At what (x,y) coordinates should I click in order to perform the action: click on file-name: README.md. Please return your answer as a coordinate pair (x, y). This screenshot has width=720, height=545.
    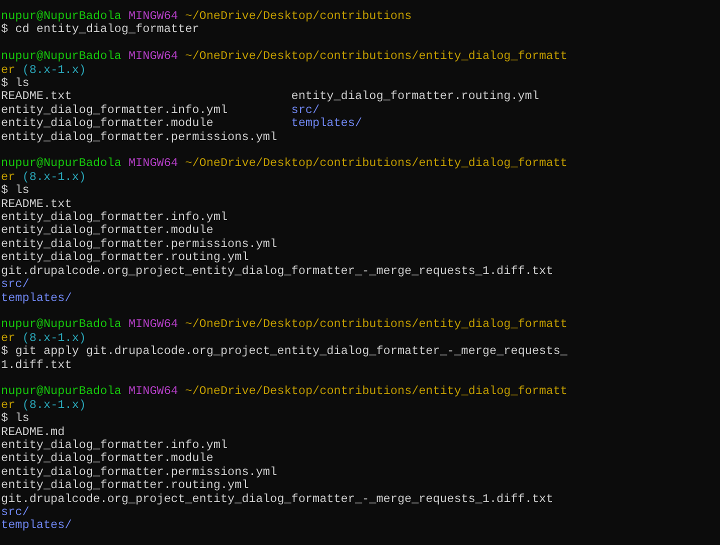
    Looking at the image, I should click on (33, 432).